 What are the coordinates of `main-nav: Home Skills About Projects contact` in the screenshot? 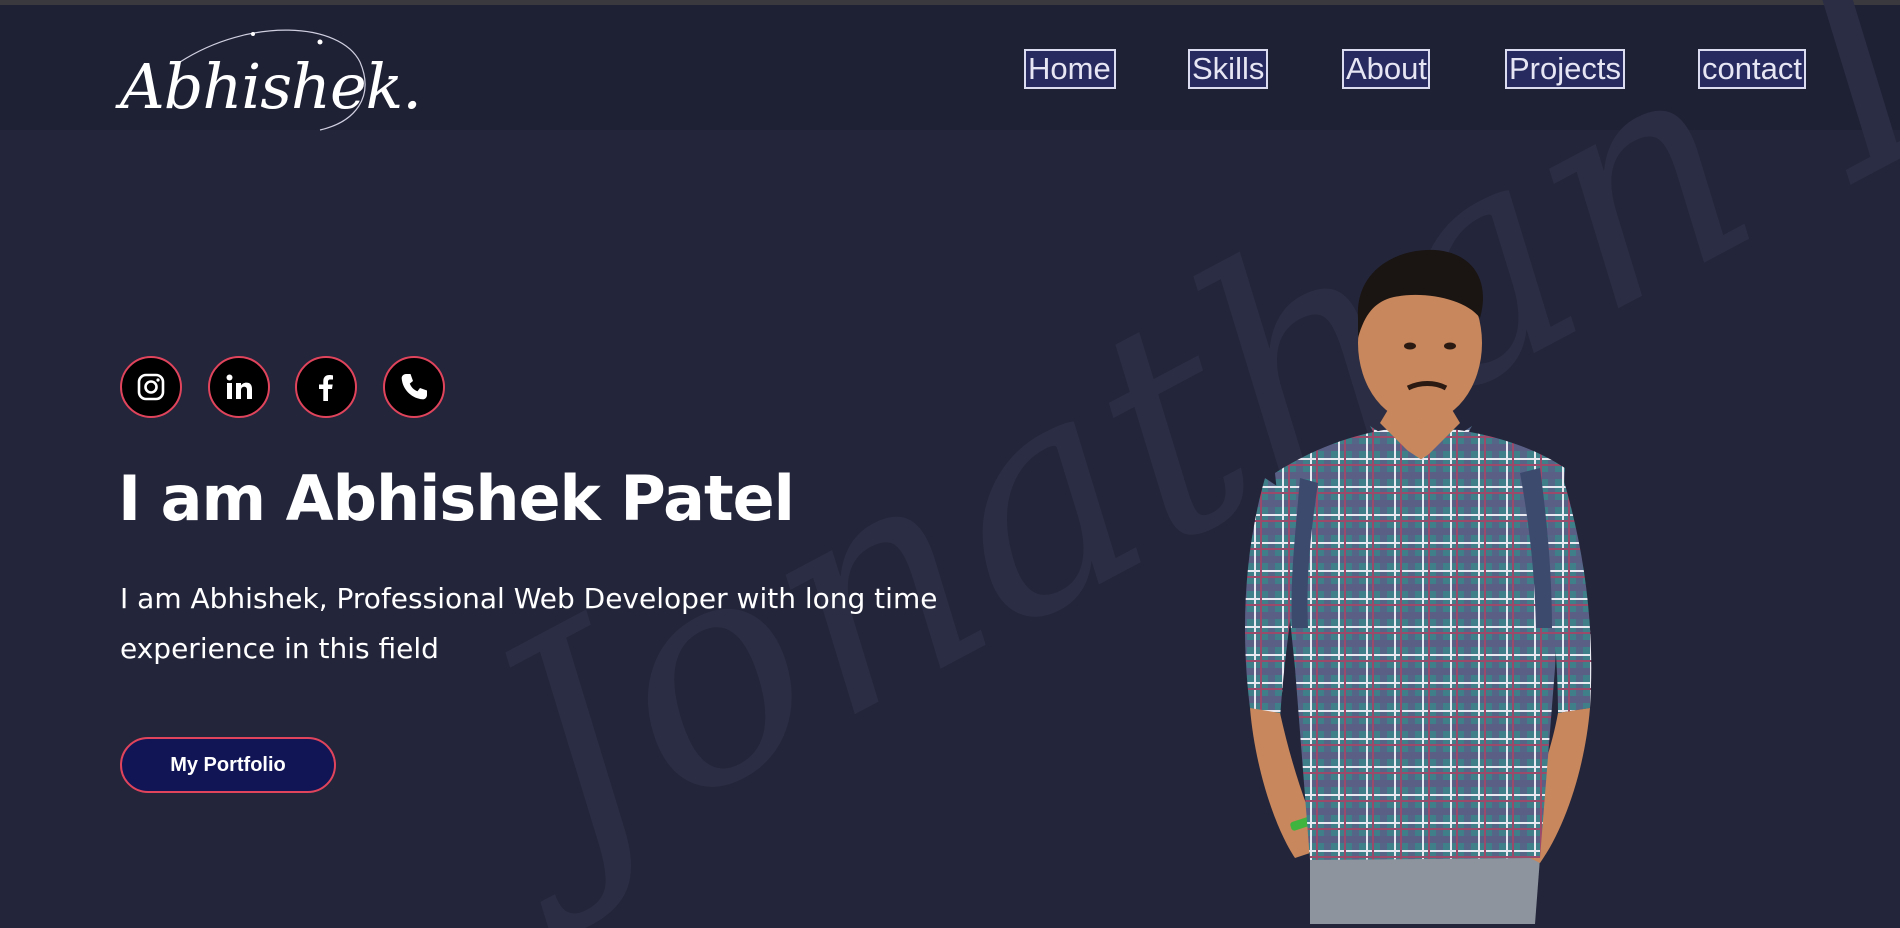 It's located at (950, 69).